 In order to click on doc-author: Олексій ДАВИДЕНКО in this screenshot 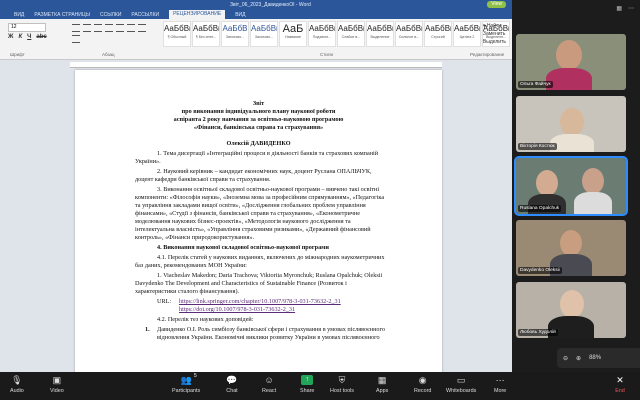, I will do `click(258, 143)`.